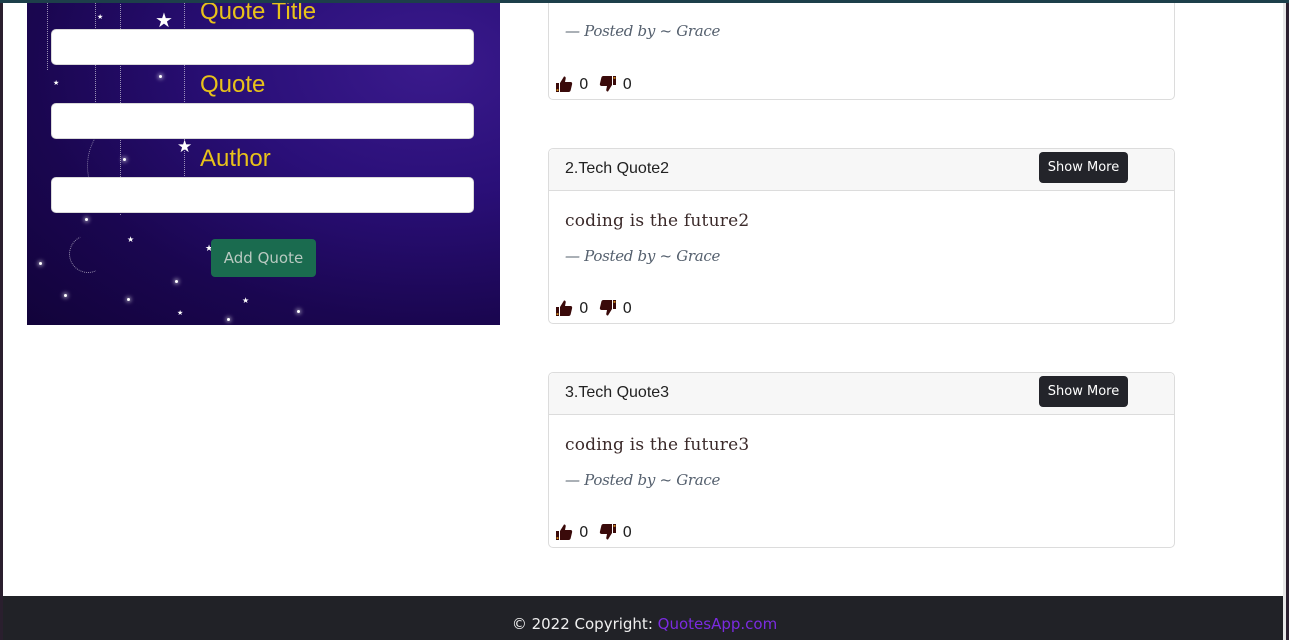 The image size is (1289, 640). I want to click on quote-title-input, so click(262, 47).